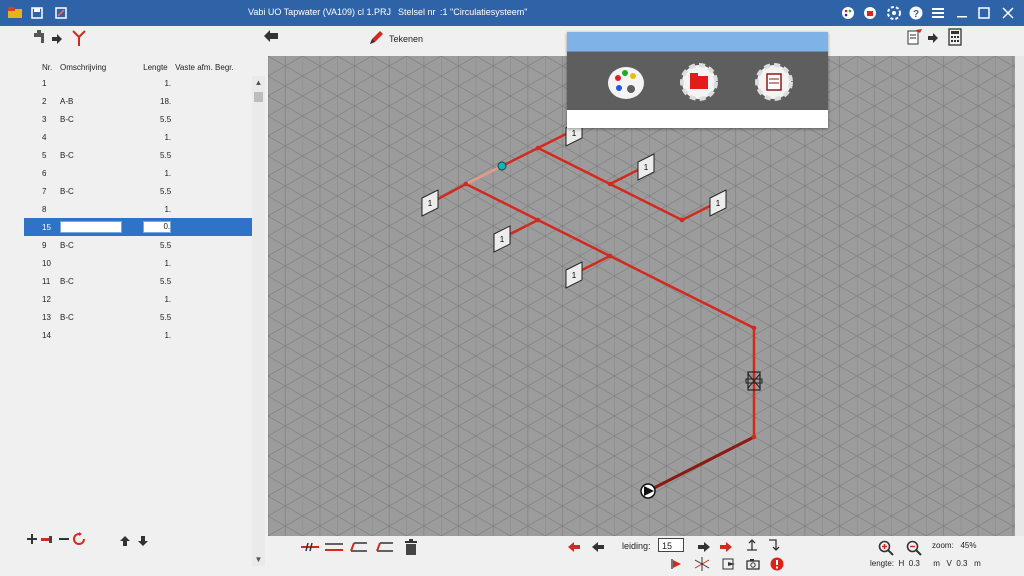 The image size is (1024, 576). What do you see at coordinates (79, 540) in the screenshot?
I see `refresh-icon` at bounding box center [79, 540].